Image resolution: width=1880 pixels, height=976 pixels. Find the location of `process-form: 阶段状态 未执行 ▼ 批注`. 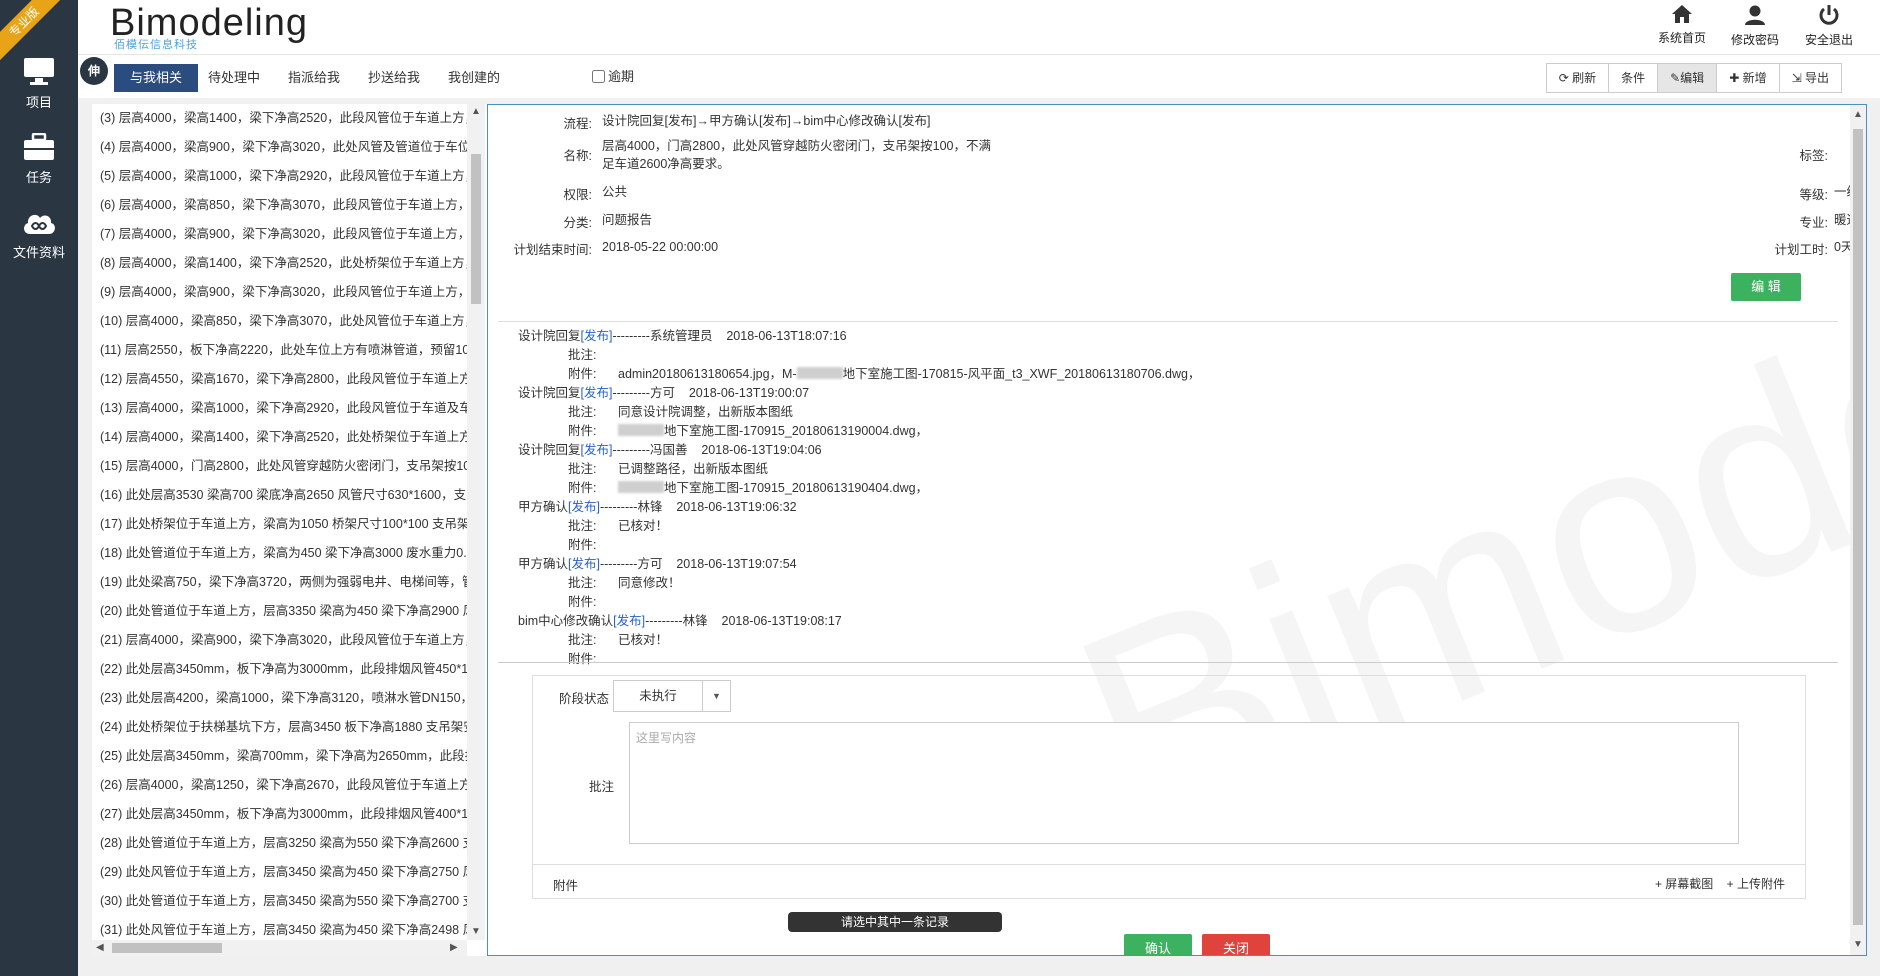

process-form: 阶段状态 未执行 ▼ 批注 is located at coordinates (1169, 770).